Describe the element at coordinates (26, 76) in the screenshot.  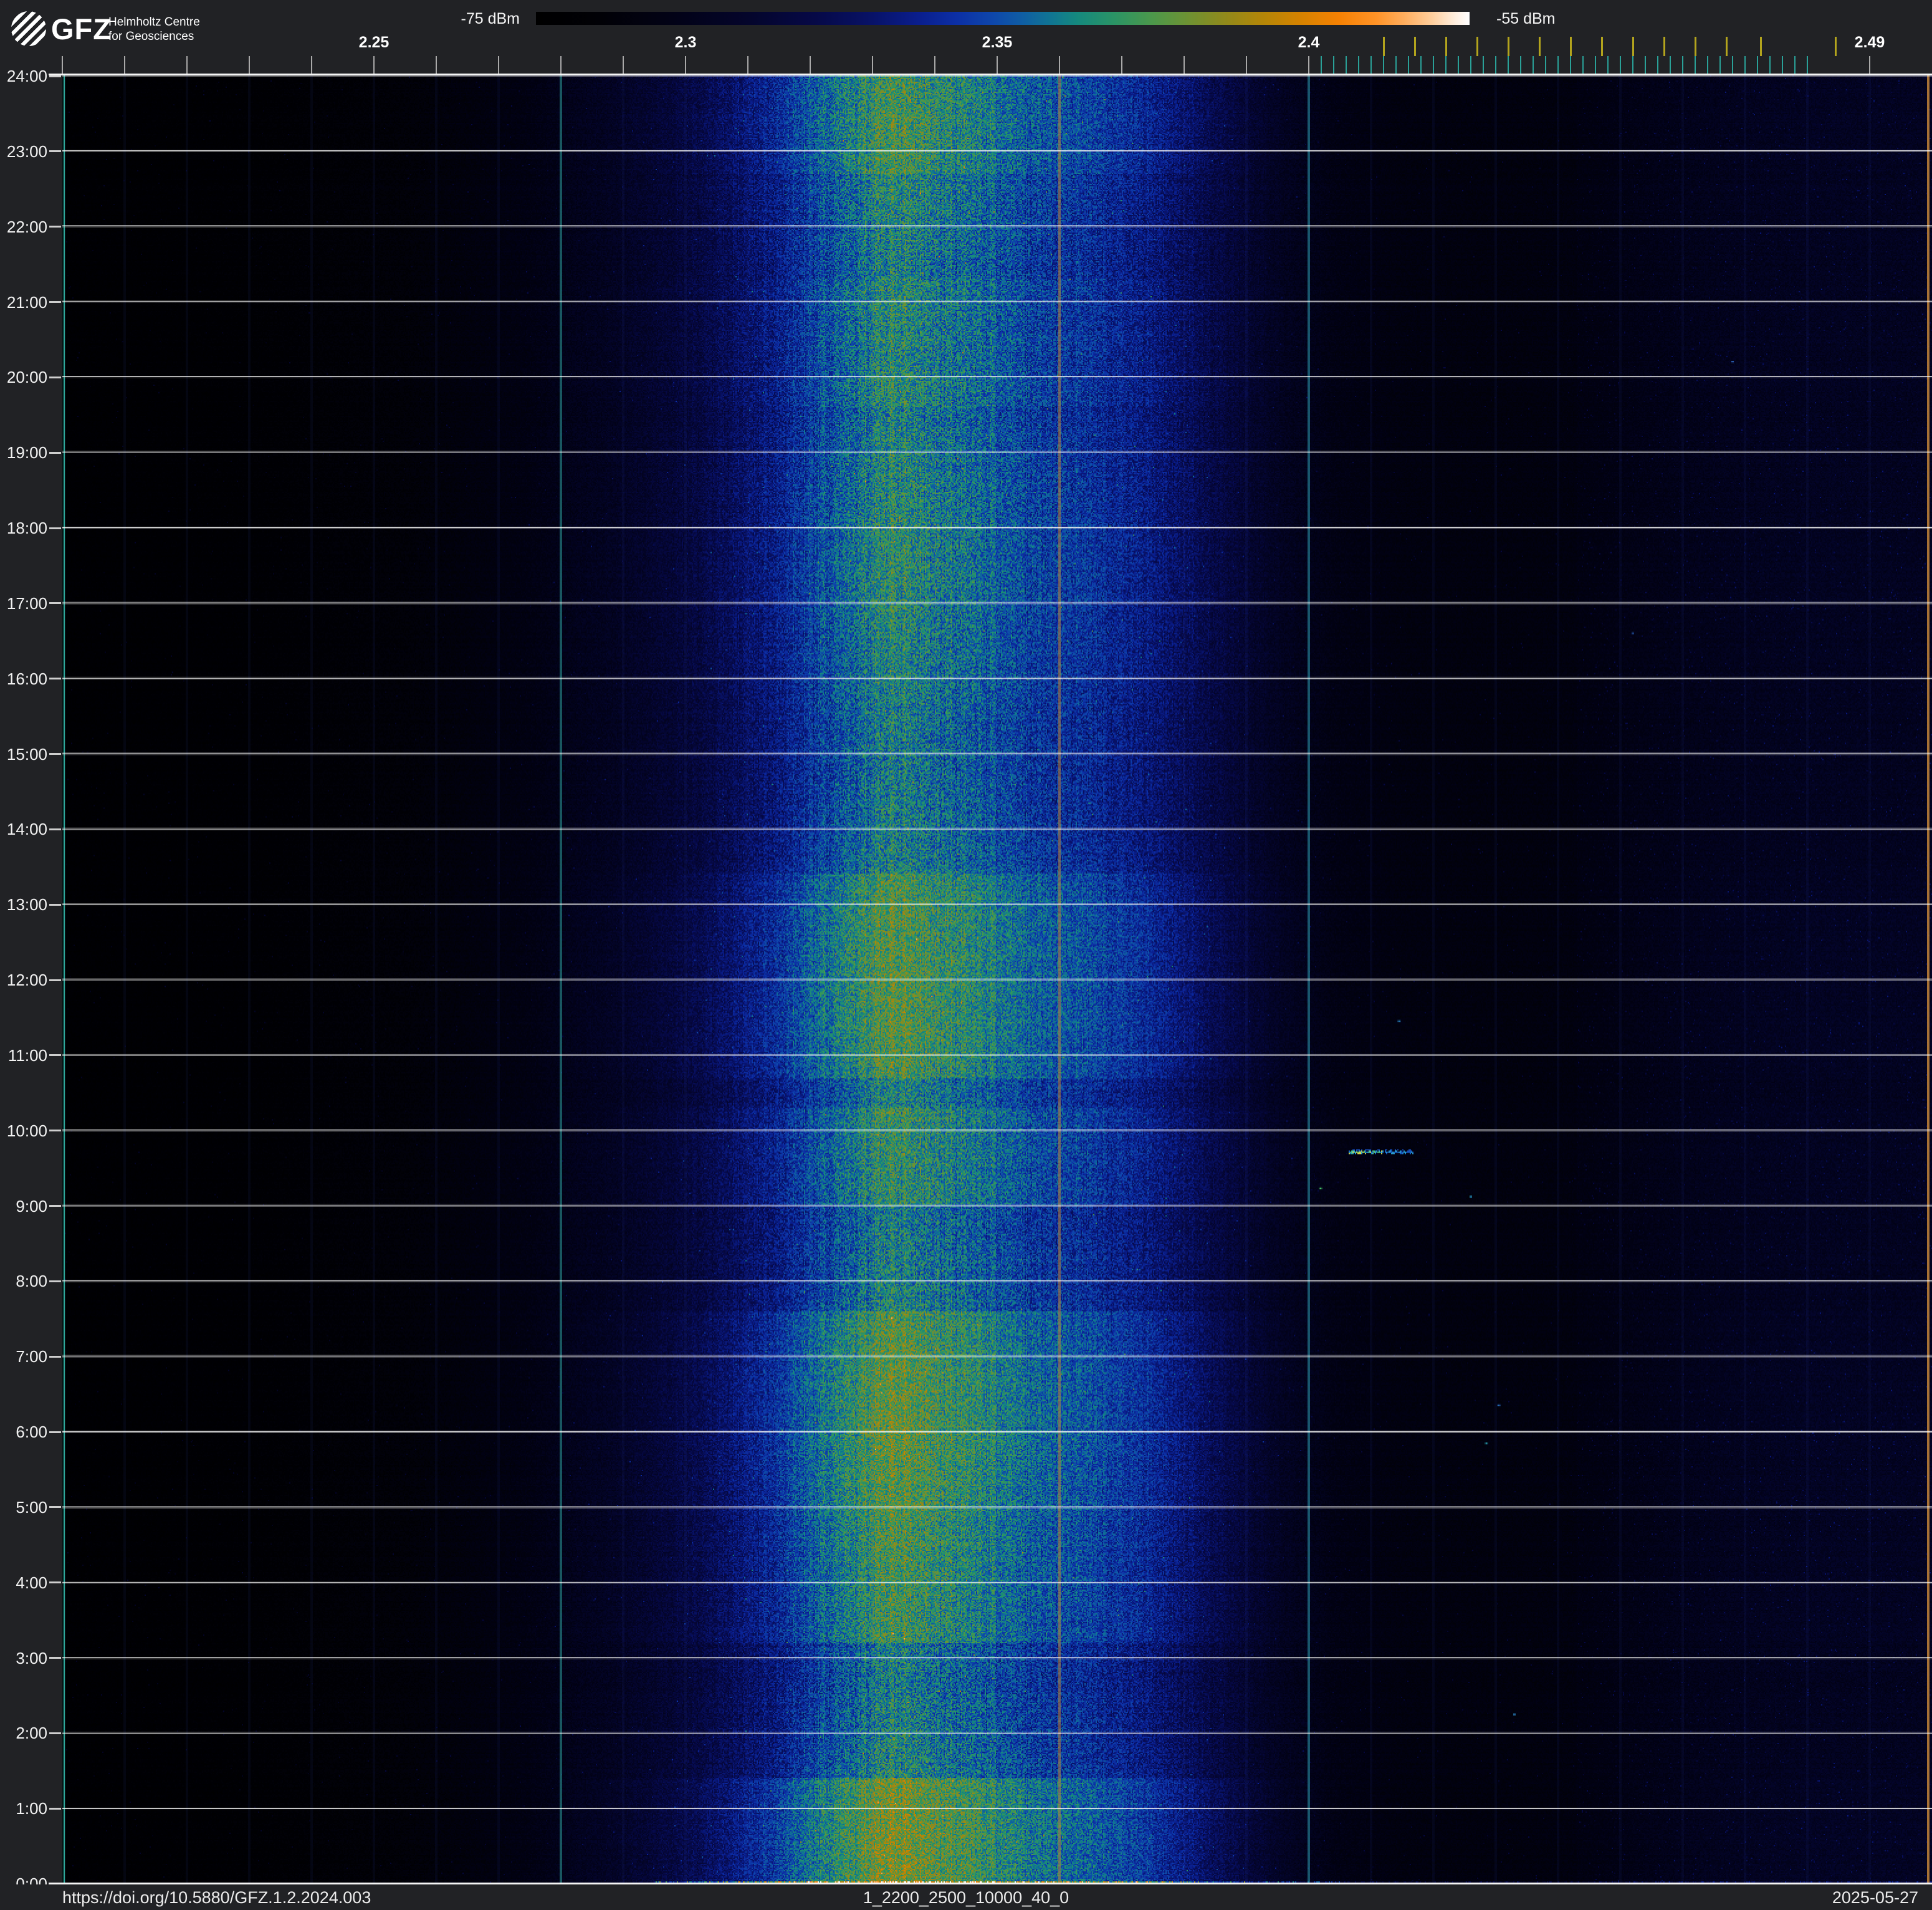
I see `time-label: 24:00` at that location.